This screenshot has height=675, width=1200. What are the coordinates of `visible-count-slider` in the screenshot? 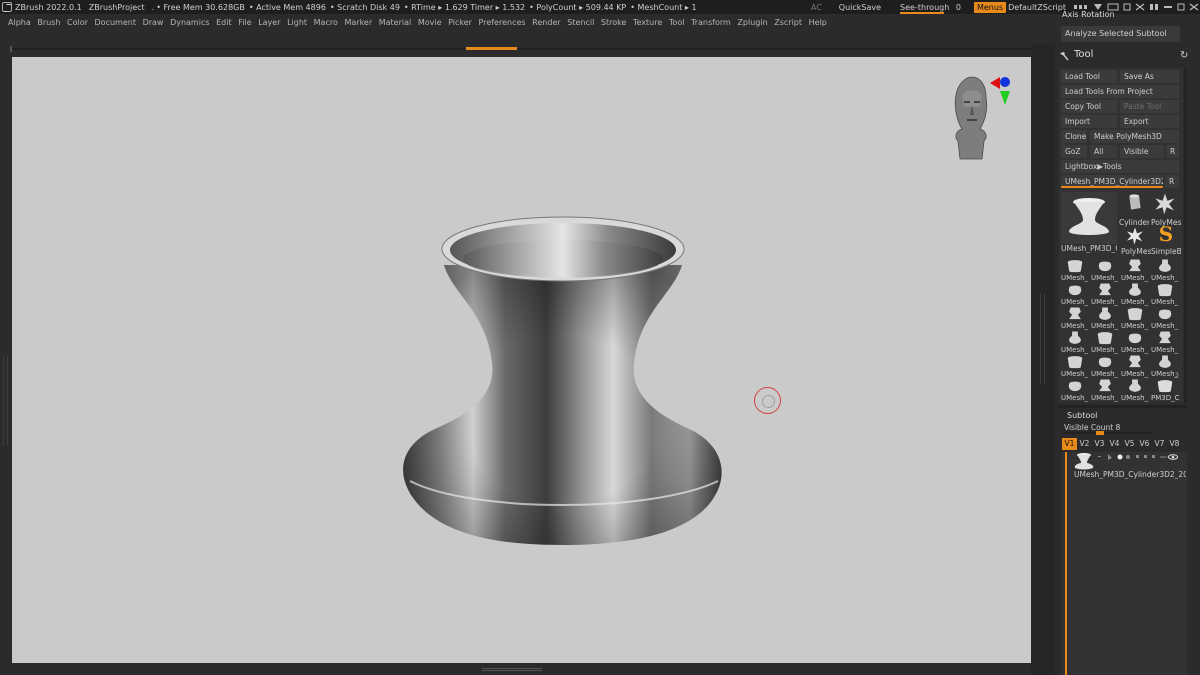 It's located at (1108, 433).